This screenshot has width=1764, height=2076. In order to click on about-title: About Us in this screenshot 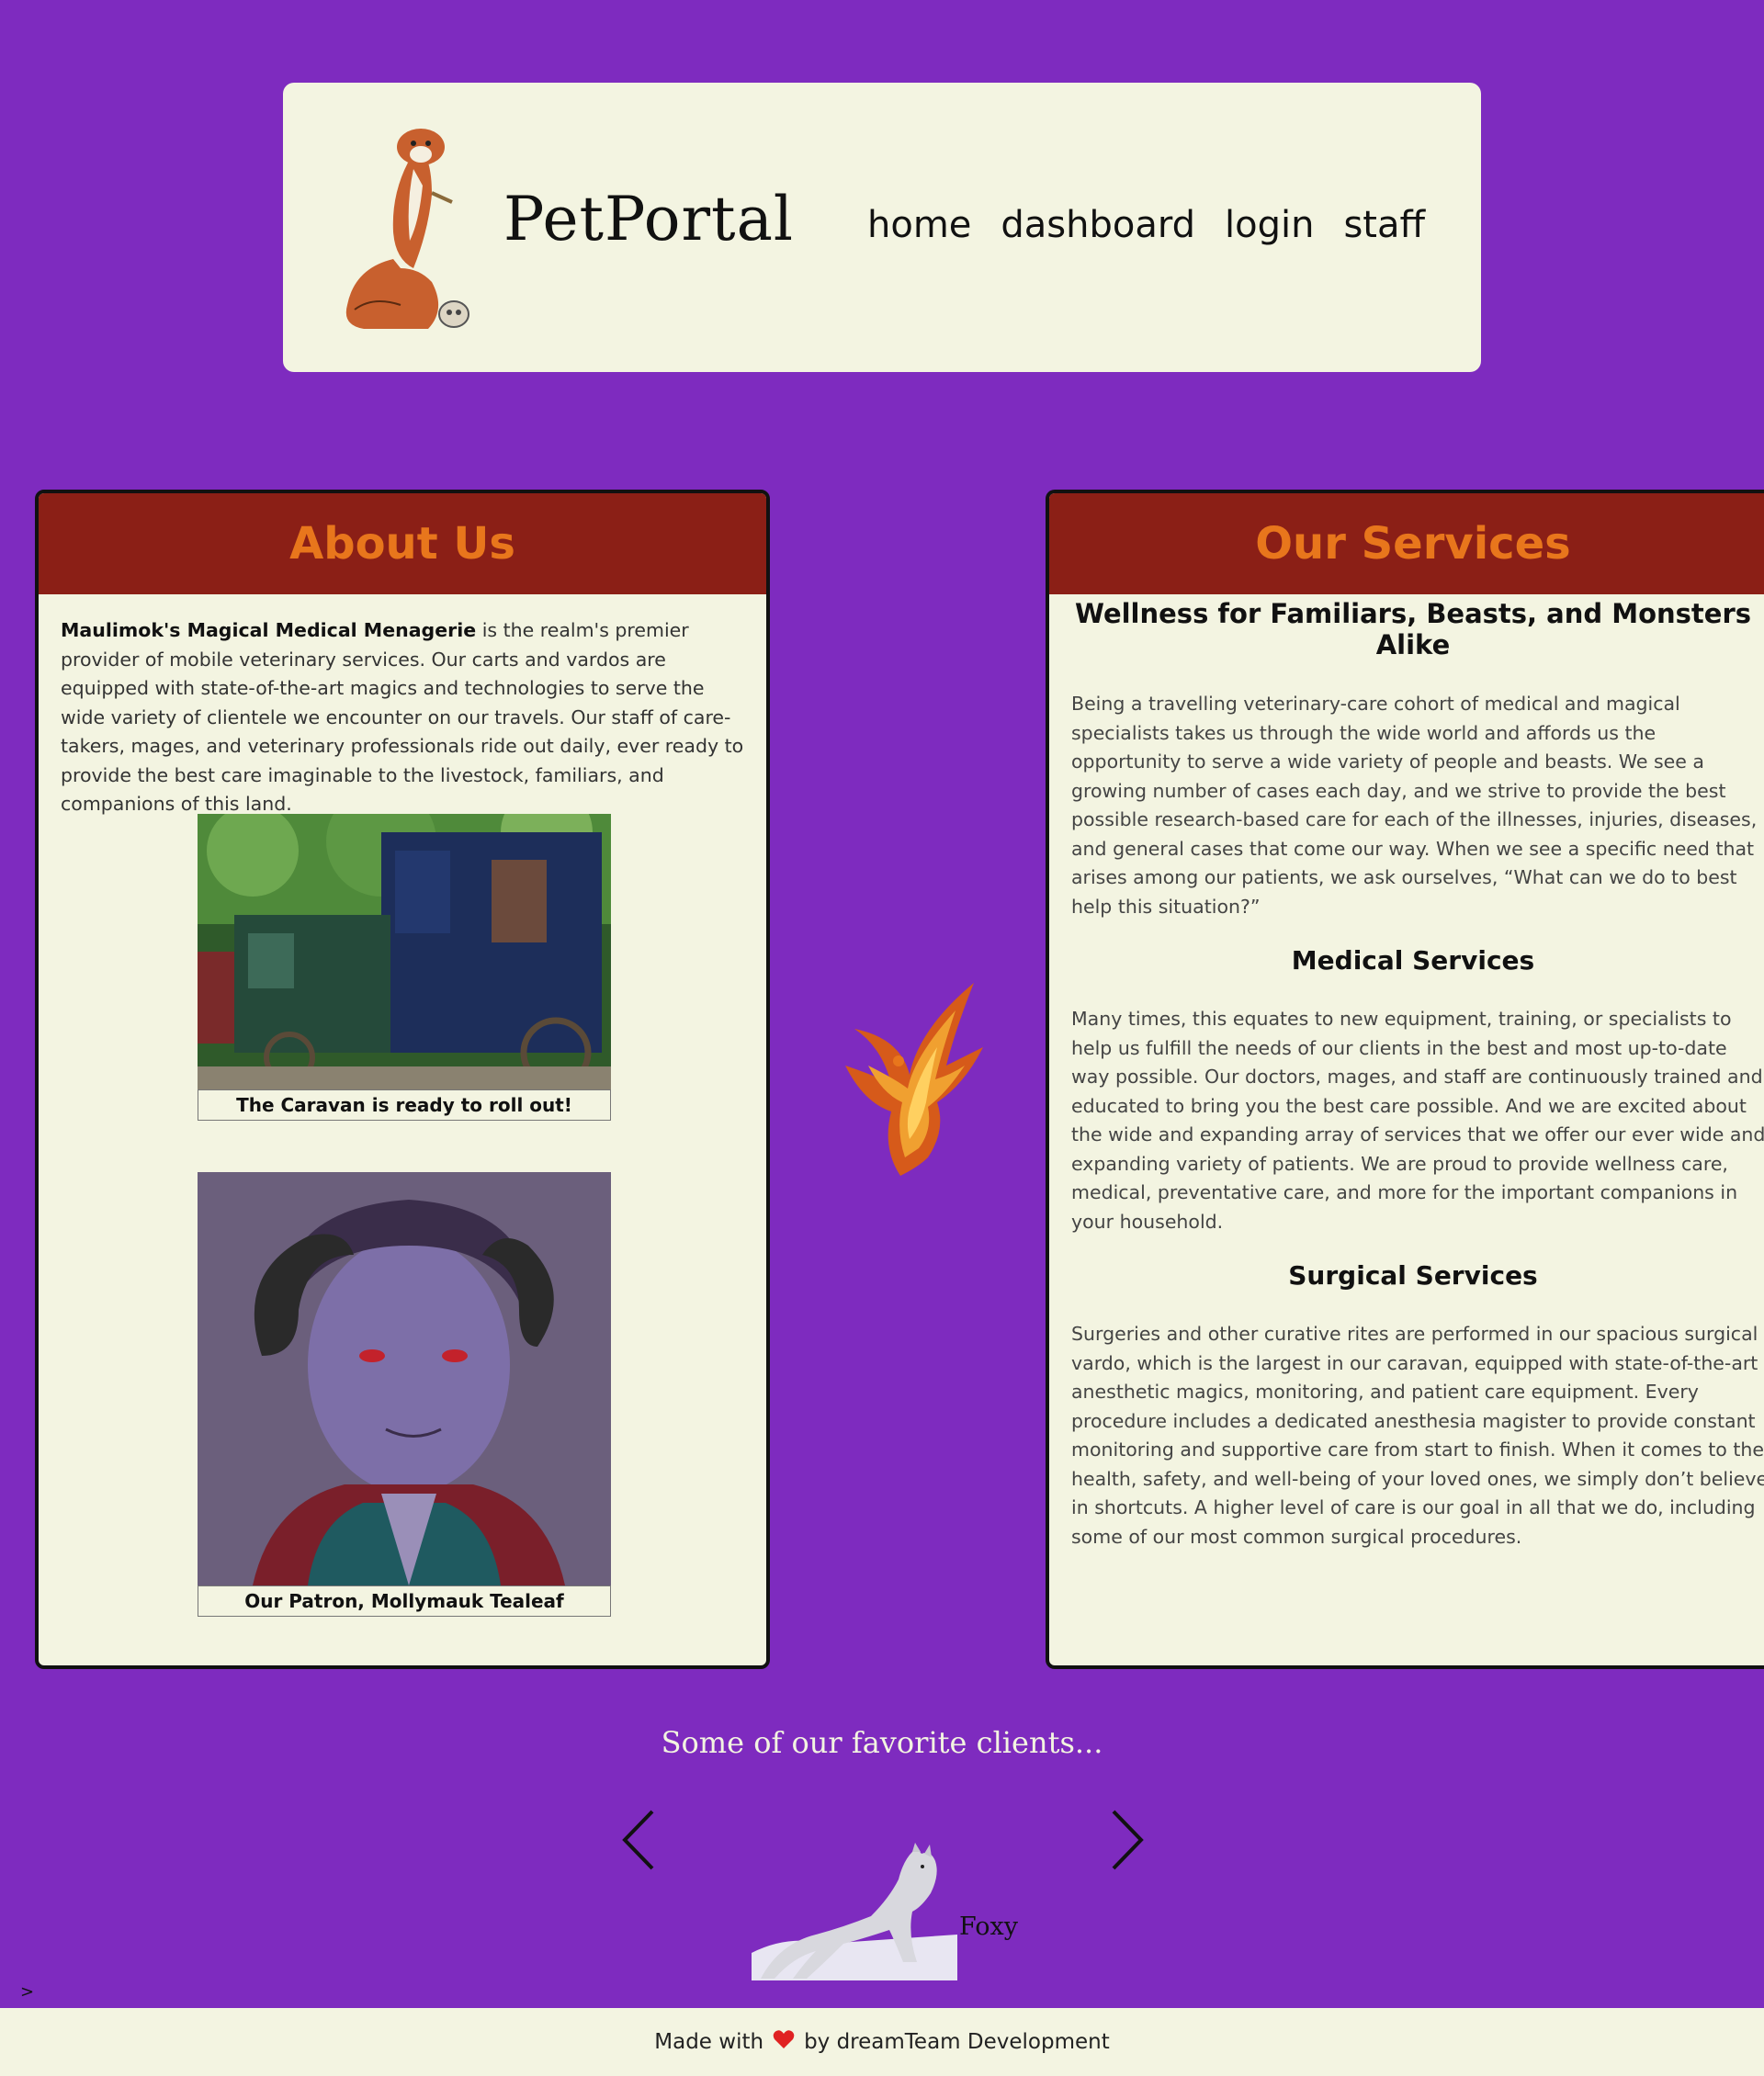, I will do `click(402, 544)`.